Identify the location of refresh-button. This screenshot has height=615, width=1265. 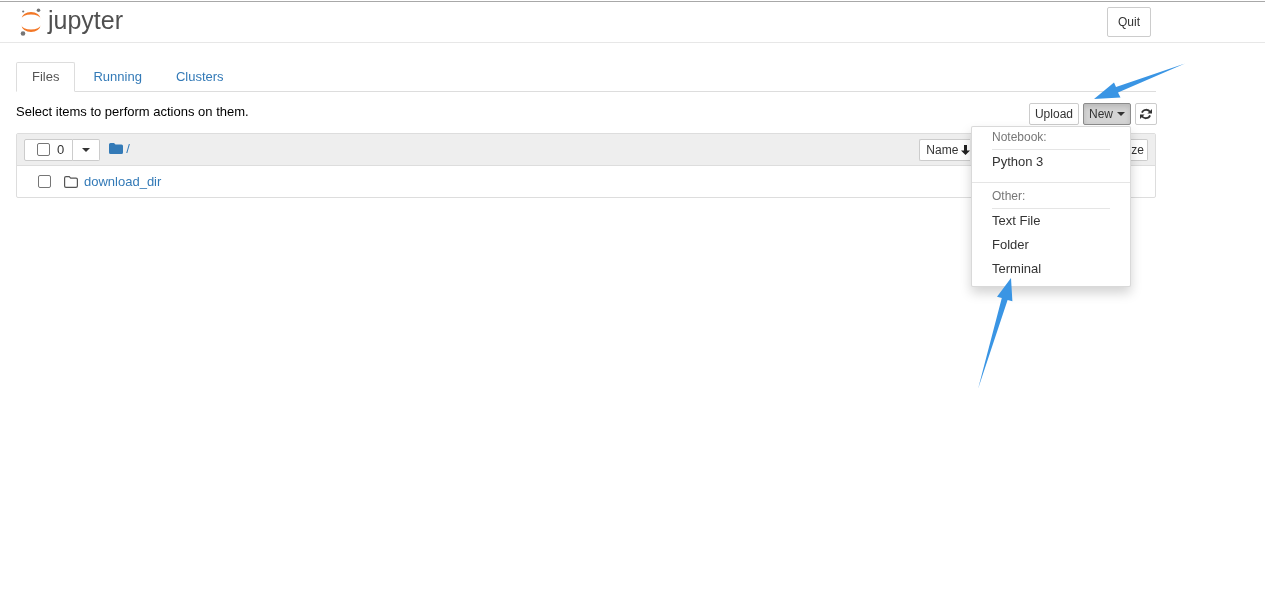
(1146, 114).